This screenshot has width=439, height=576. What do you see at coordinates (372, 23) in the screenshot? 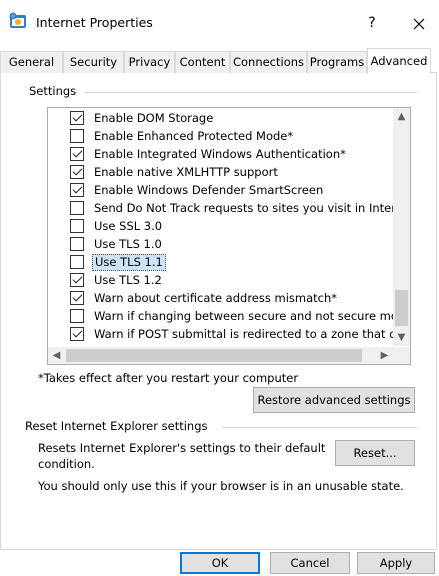
I see `help-button: ?` at bounding box center [372, 23].